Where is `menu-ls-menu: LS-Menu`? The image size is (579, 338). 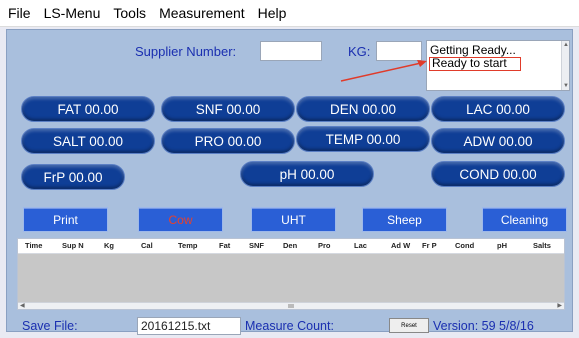
menu-ls-menu: LS-Menu is located at coordinates (72, 13).